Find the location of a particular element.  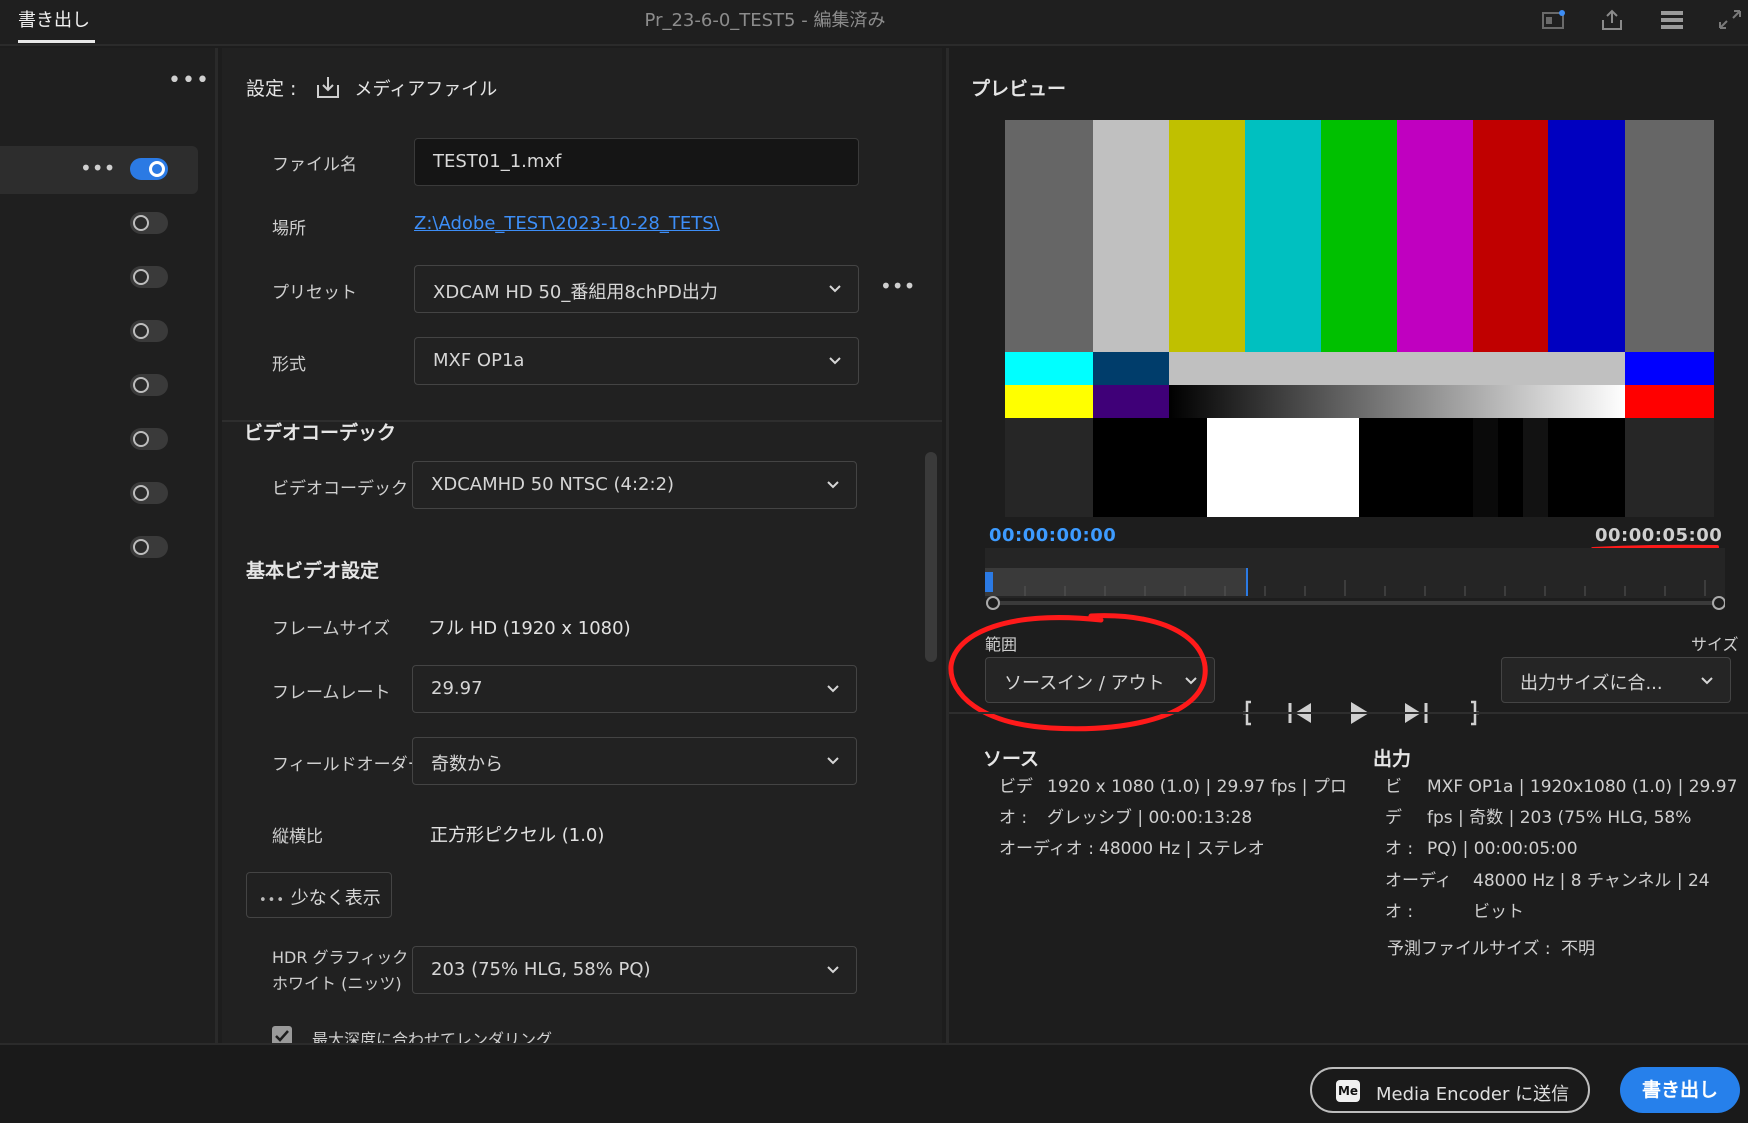

sidebar-item-selected: ••• is located at coordinates (99, 170).